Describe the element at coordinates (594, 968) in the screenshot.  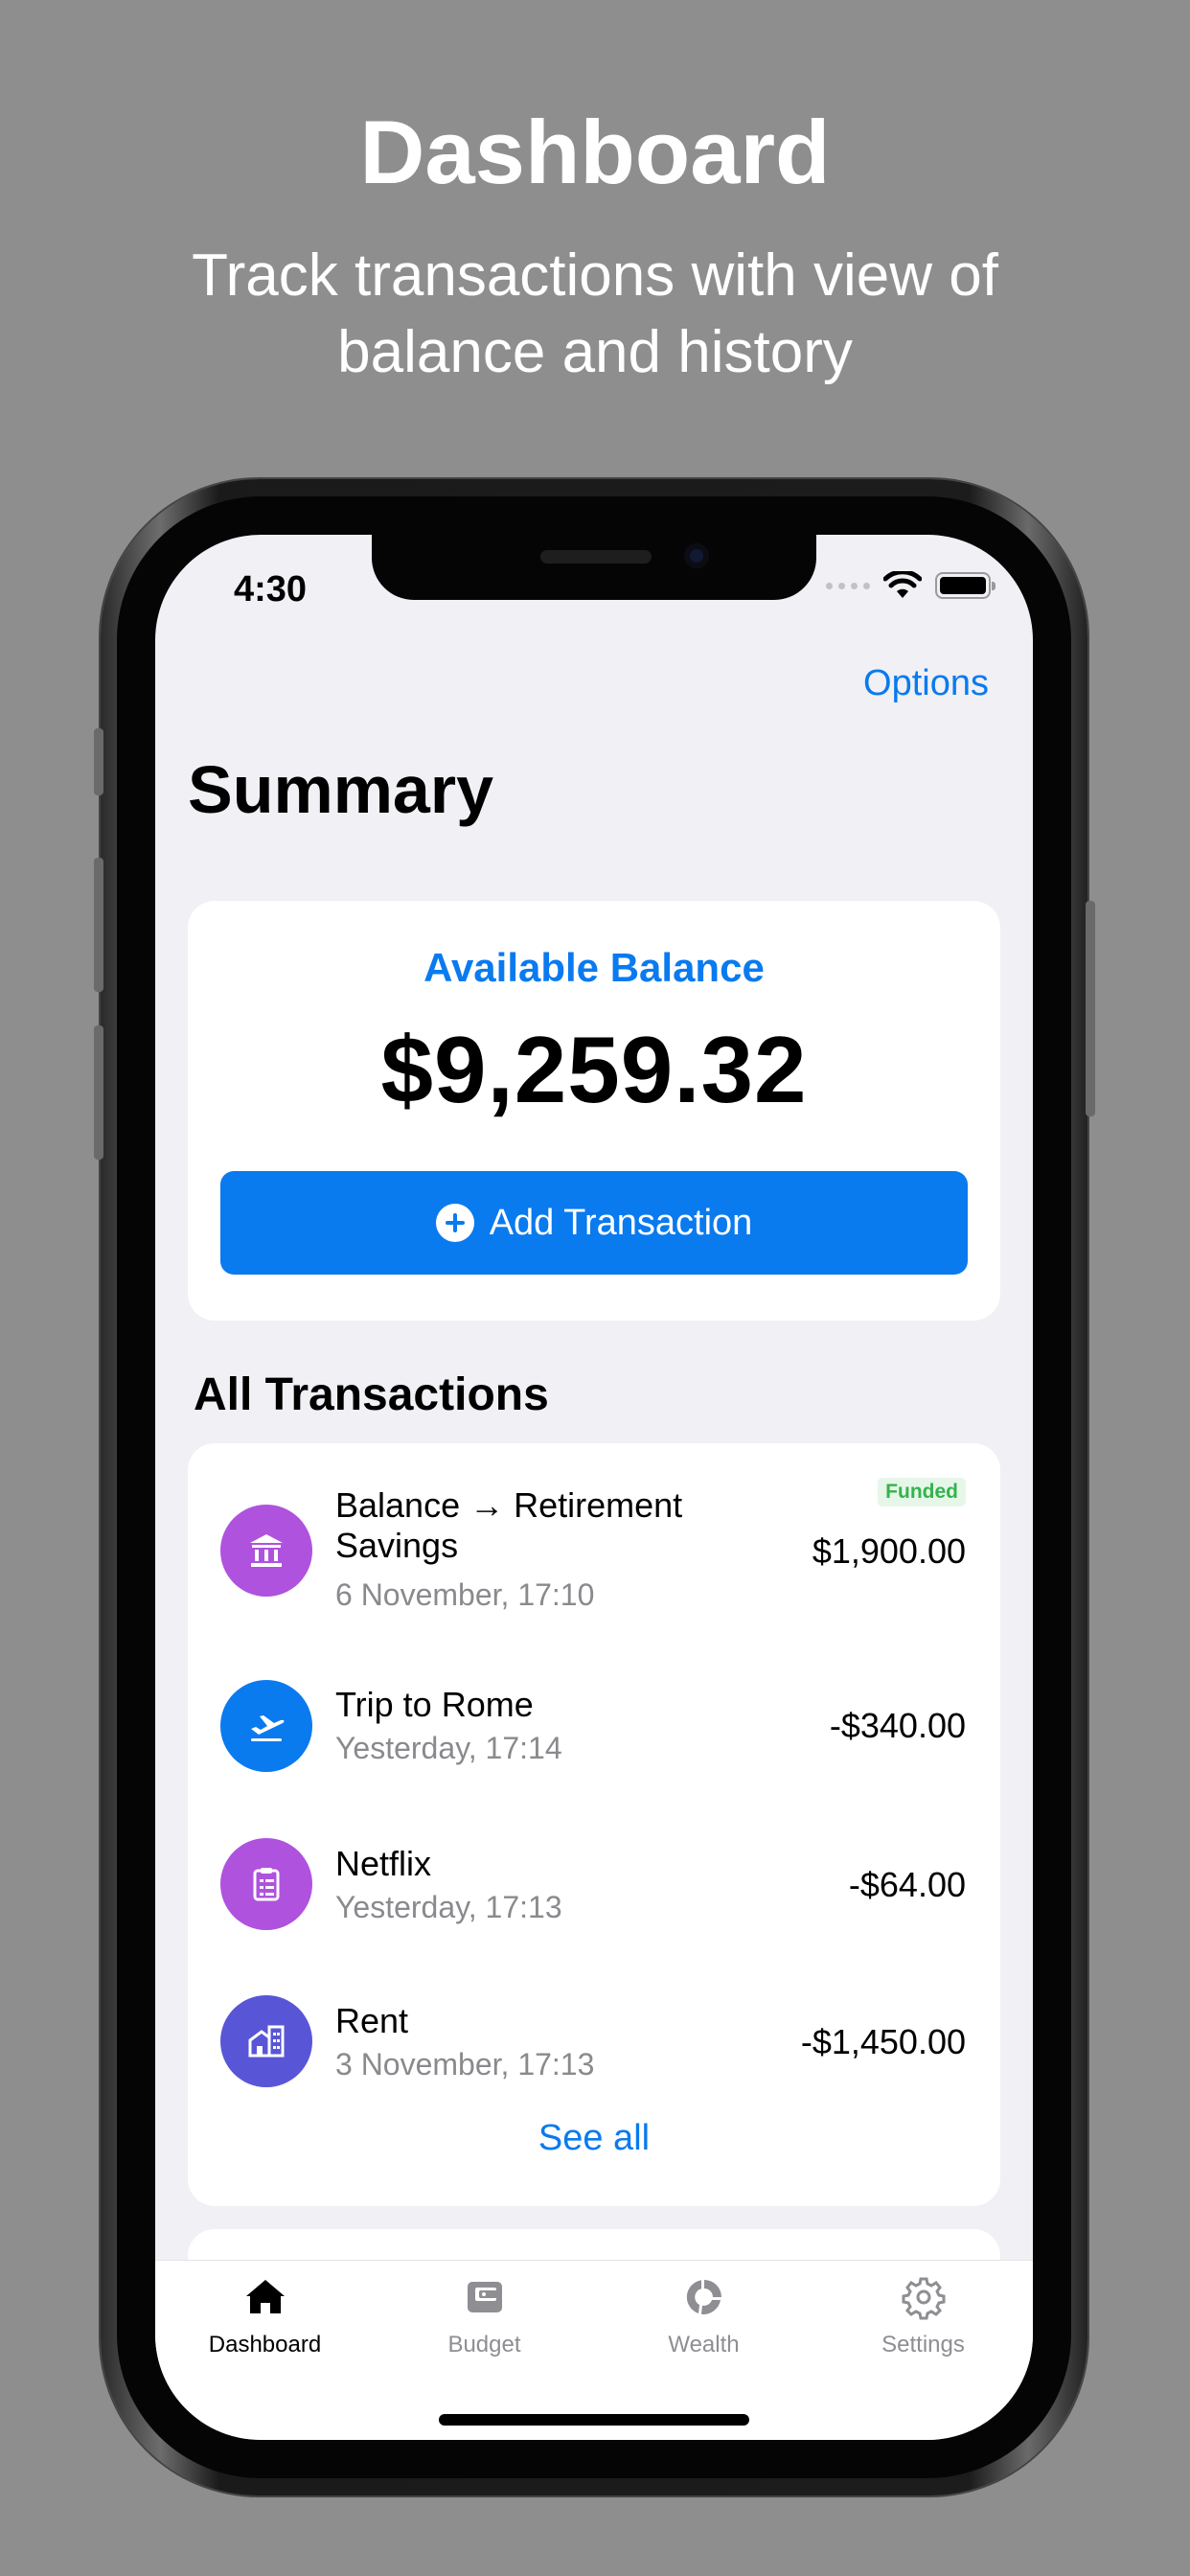
I see `balance-label: Available Balance` at that location.